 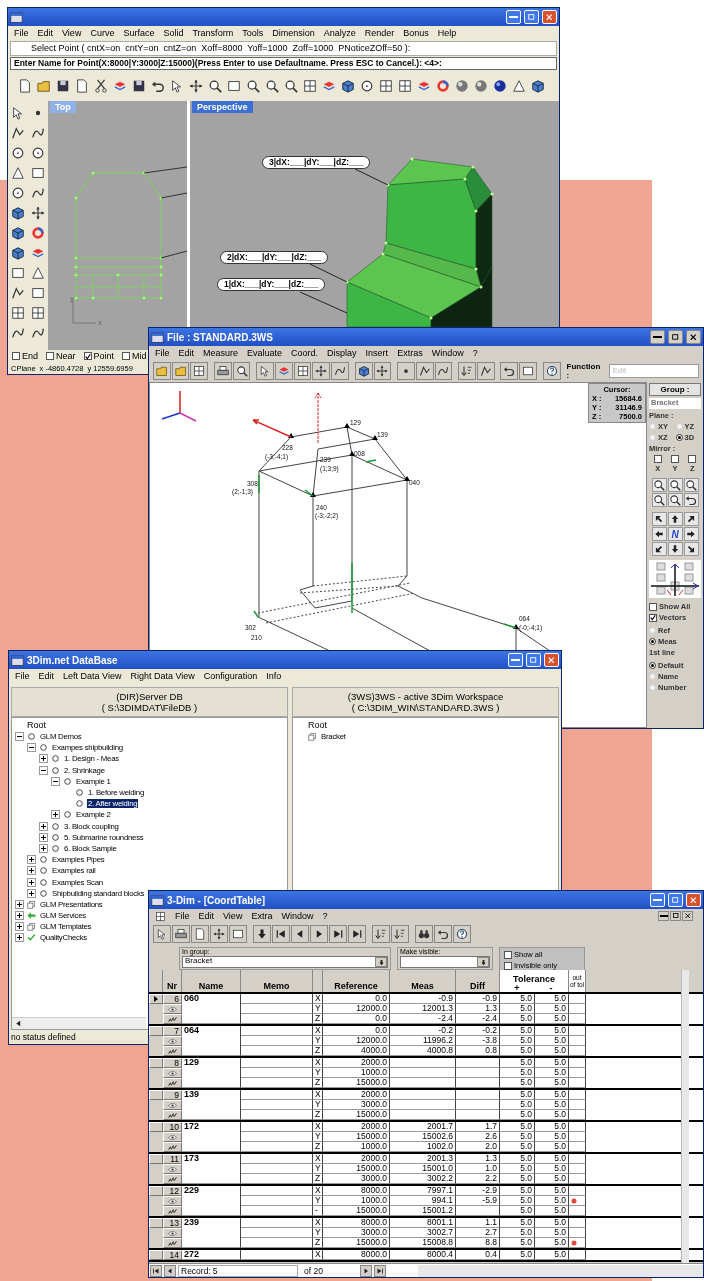 I want to click on menu-item: Info, so click(x=274, y=676).